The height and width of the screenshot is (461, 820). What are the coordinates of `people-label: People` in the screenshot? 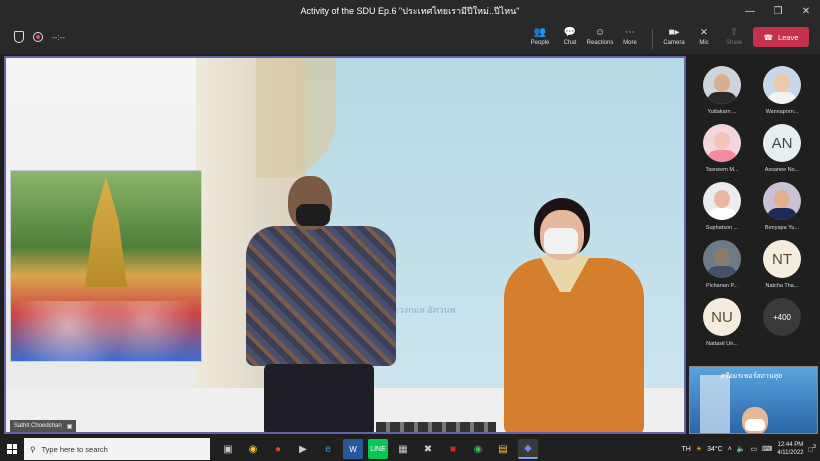 It's located at (540, 43).